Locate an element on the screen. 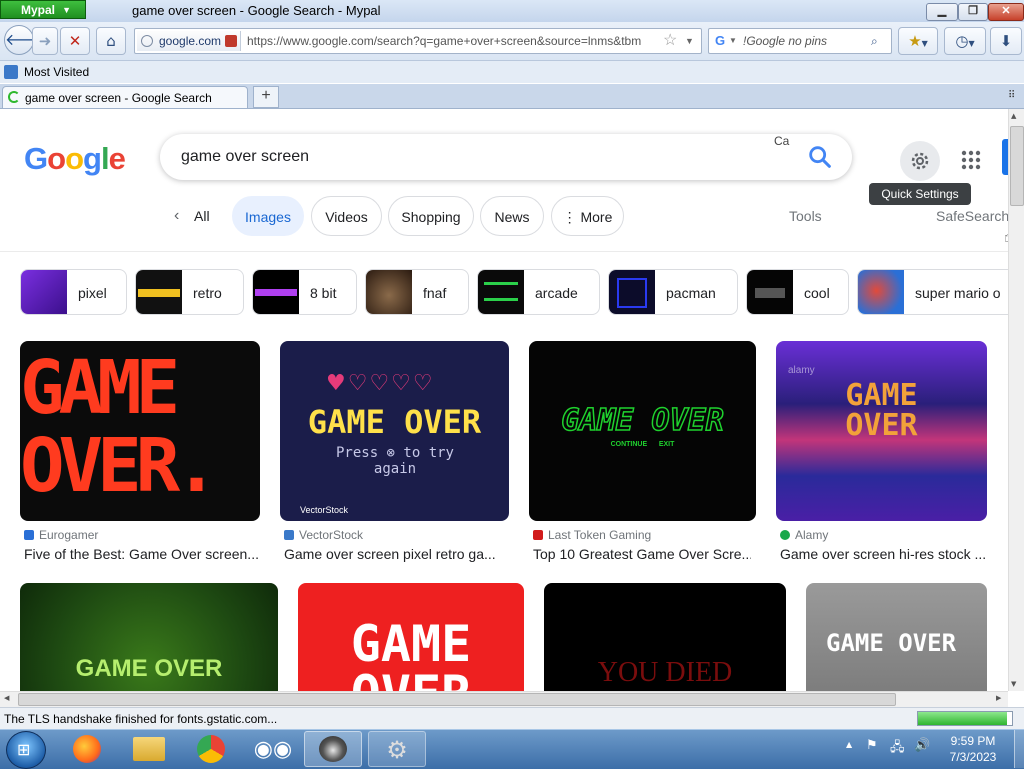 This screenshot has height=774, width=1024. firefox-taskbar-icon is located at coordinates (87, 749).